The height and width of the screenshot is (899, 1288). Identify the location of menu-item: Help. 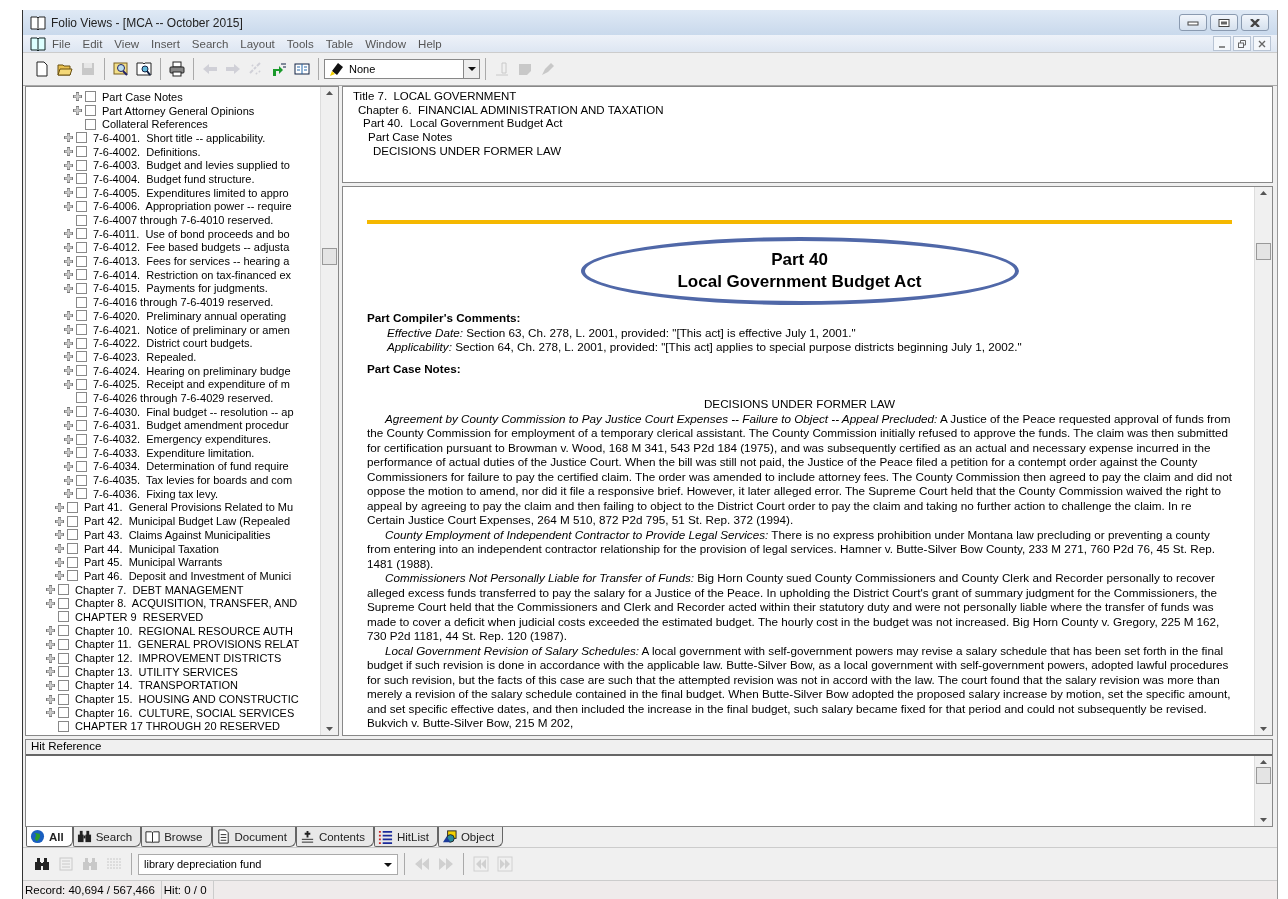
(430, 43).